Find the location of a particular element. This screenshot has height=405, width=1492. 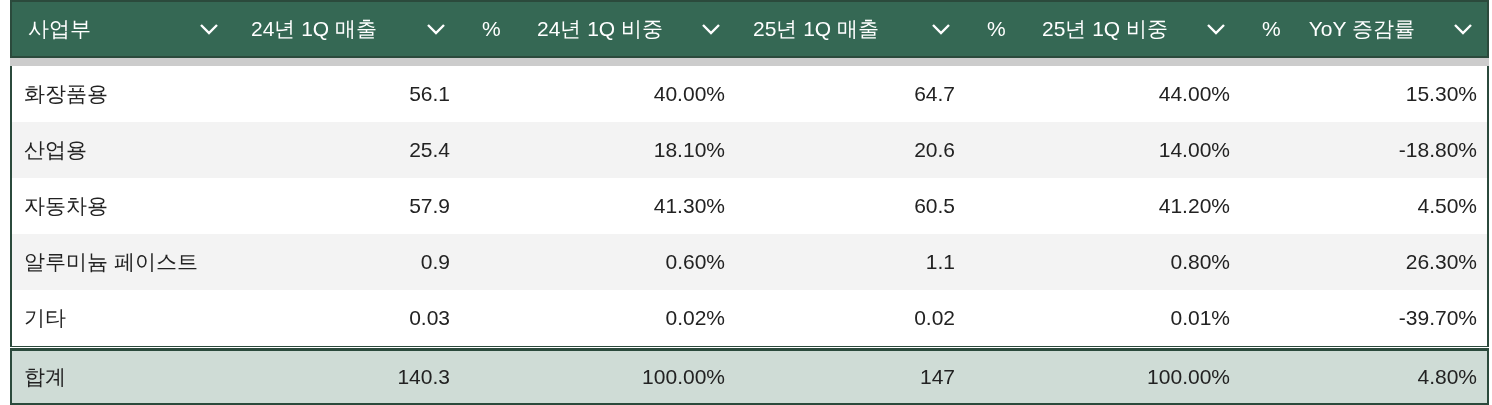

table-cell-text: 40.00% is located at coordinates (689, 94).